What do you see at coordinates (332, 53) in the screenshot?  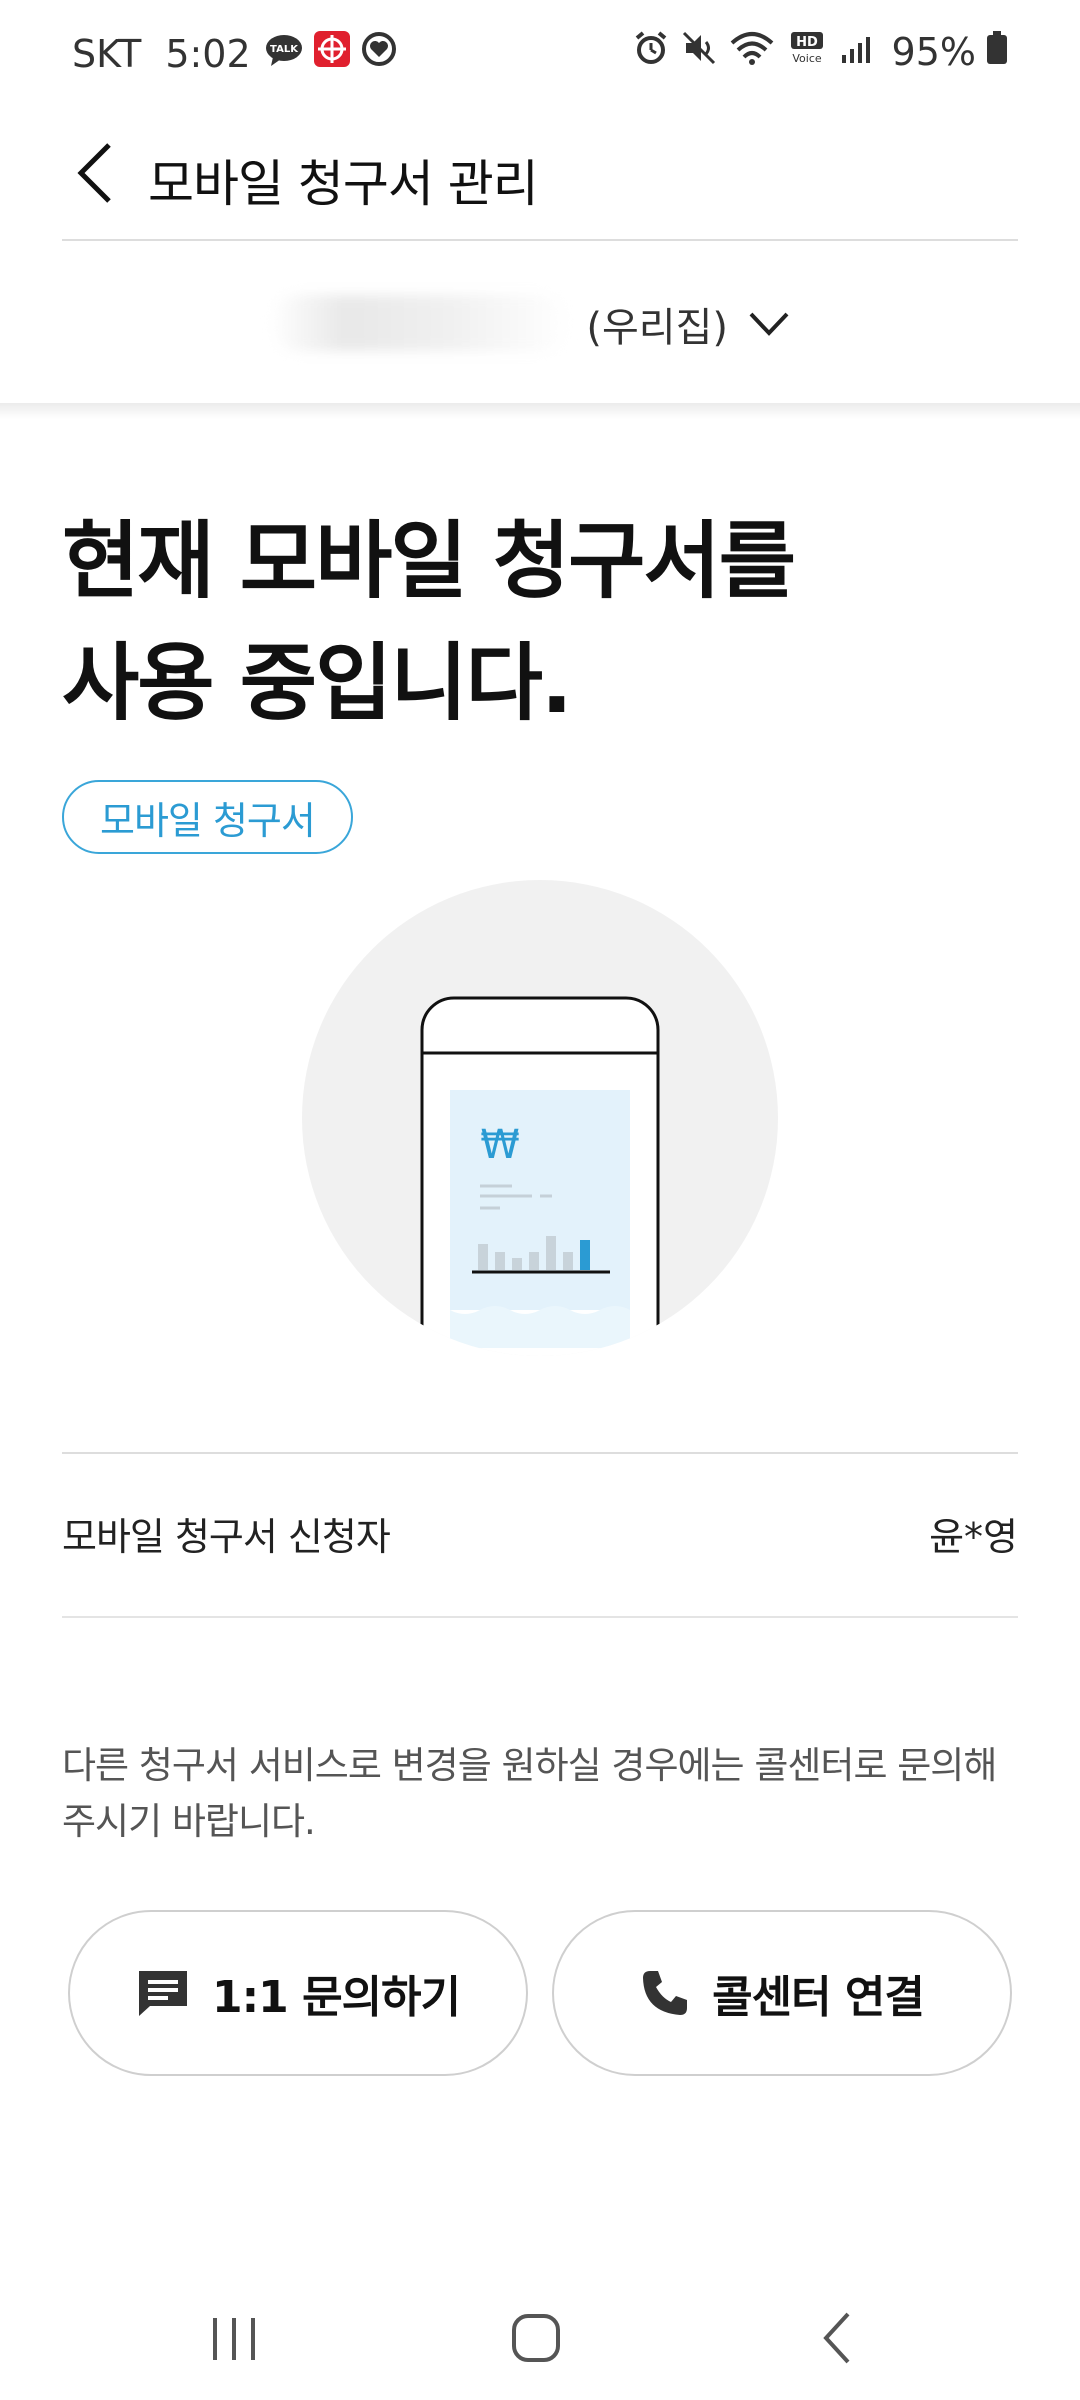 I see `app-notification-icon` at bounding box center [332, 53].